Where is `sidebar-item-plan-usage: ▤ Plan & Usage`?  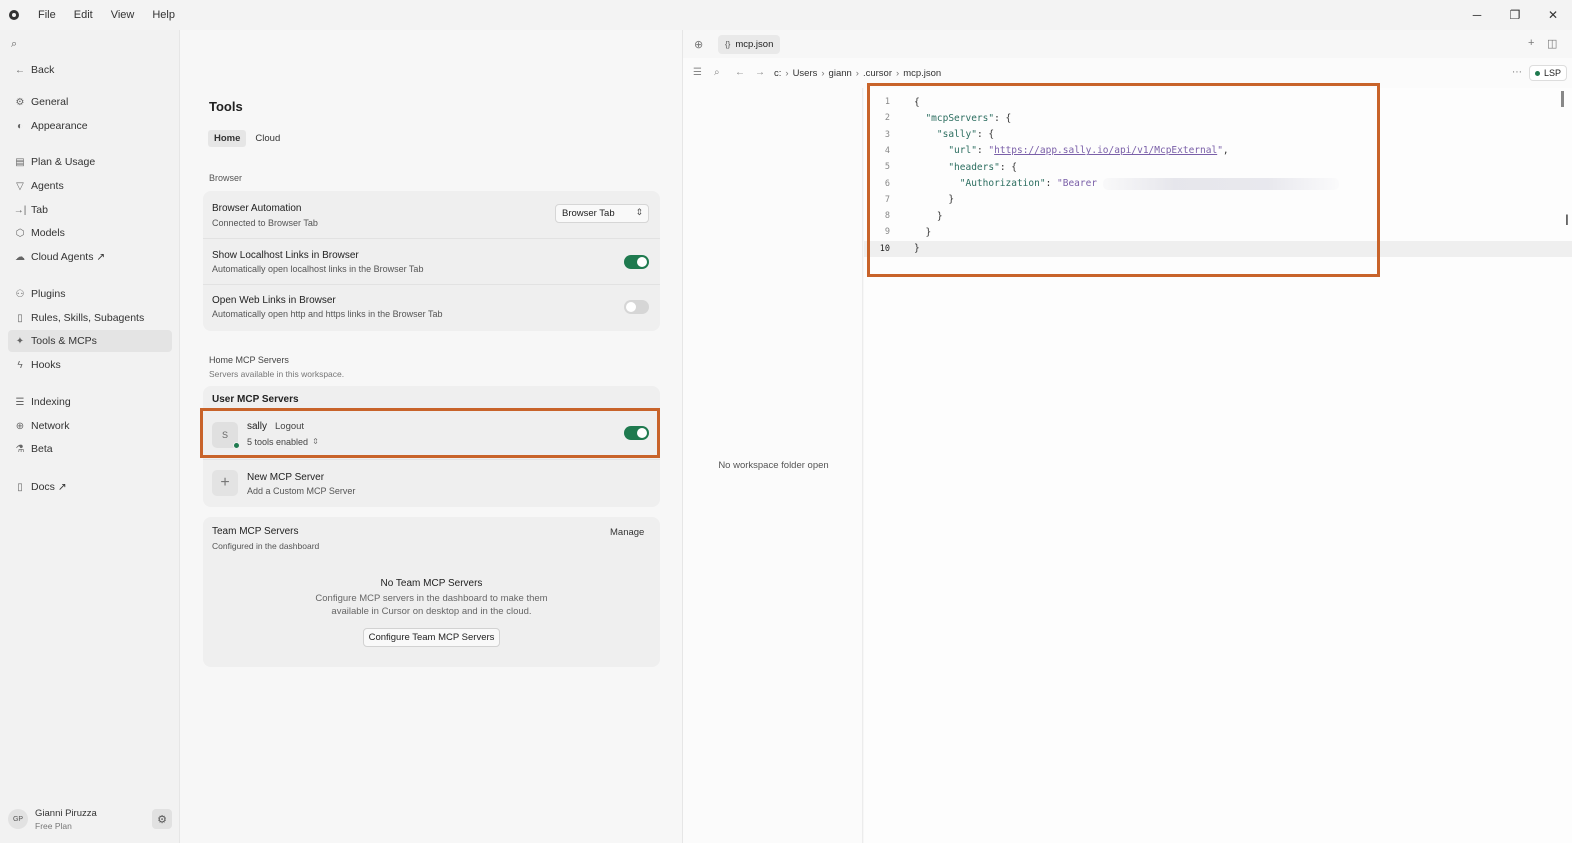 sidebar-item-plan-usage: ▤ Plan & Usage is located at coordinates (90, 162).